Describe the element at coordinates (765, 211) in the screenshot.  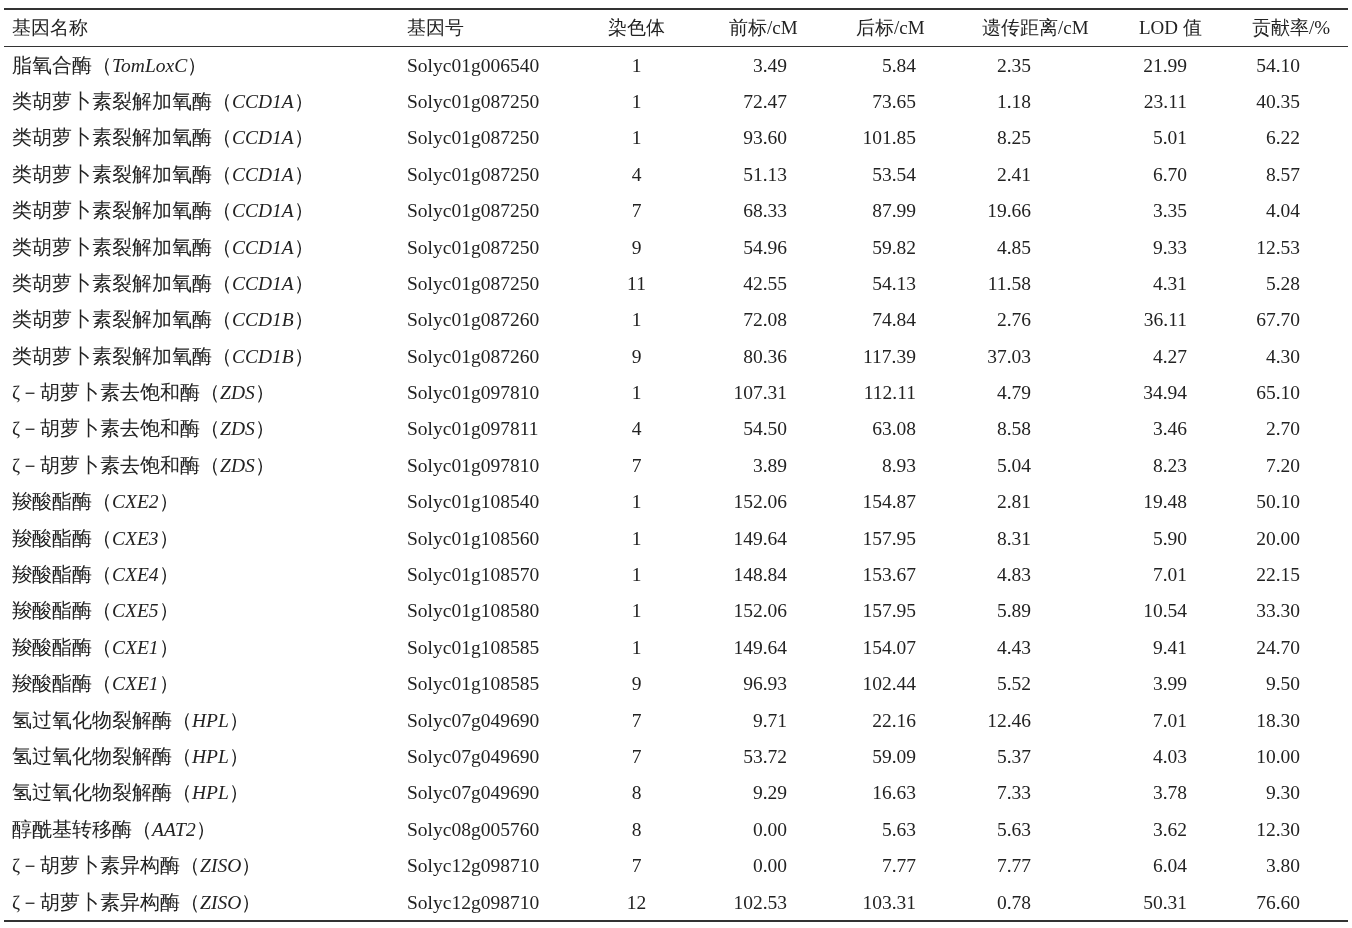
I see `start-marker-cell-text: 68.33` at that location.